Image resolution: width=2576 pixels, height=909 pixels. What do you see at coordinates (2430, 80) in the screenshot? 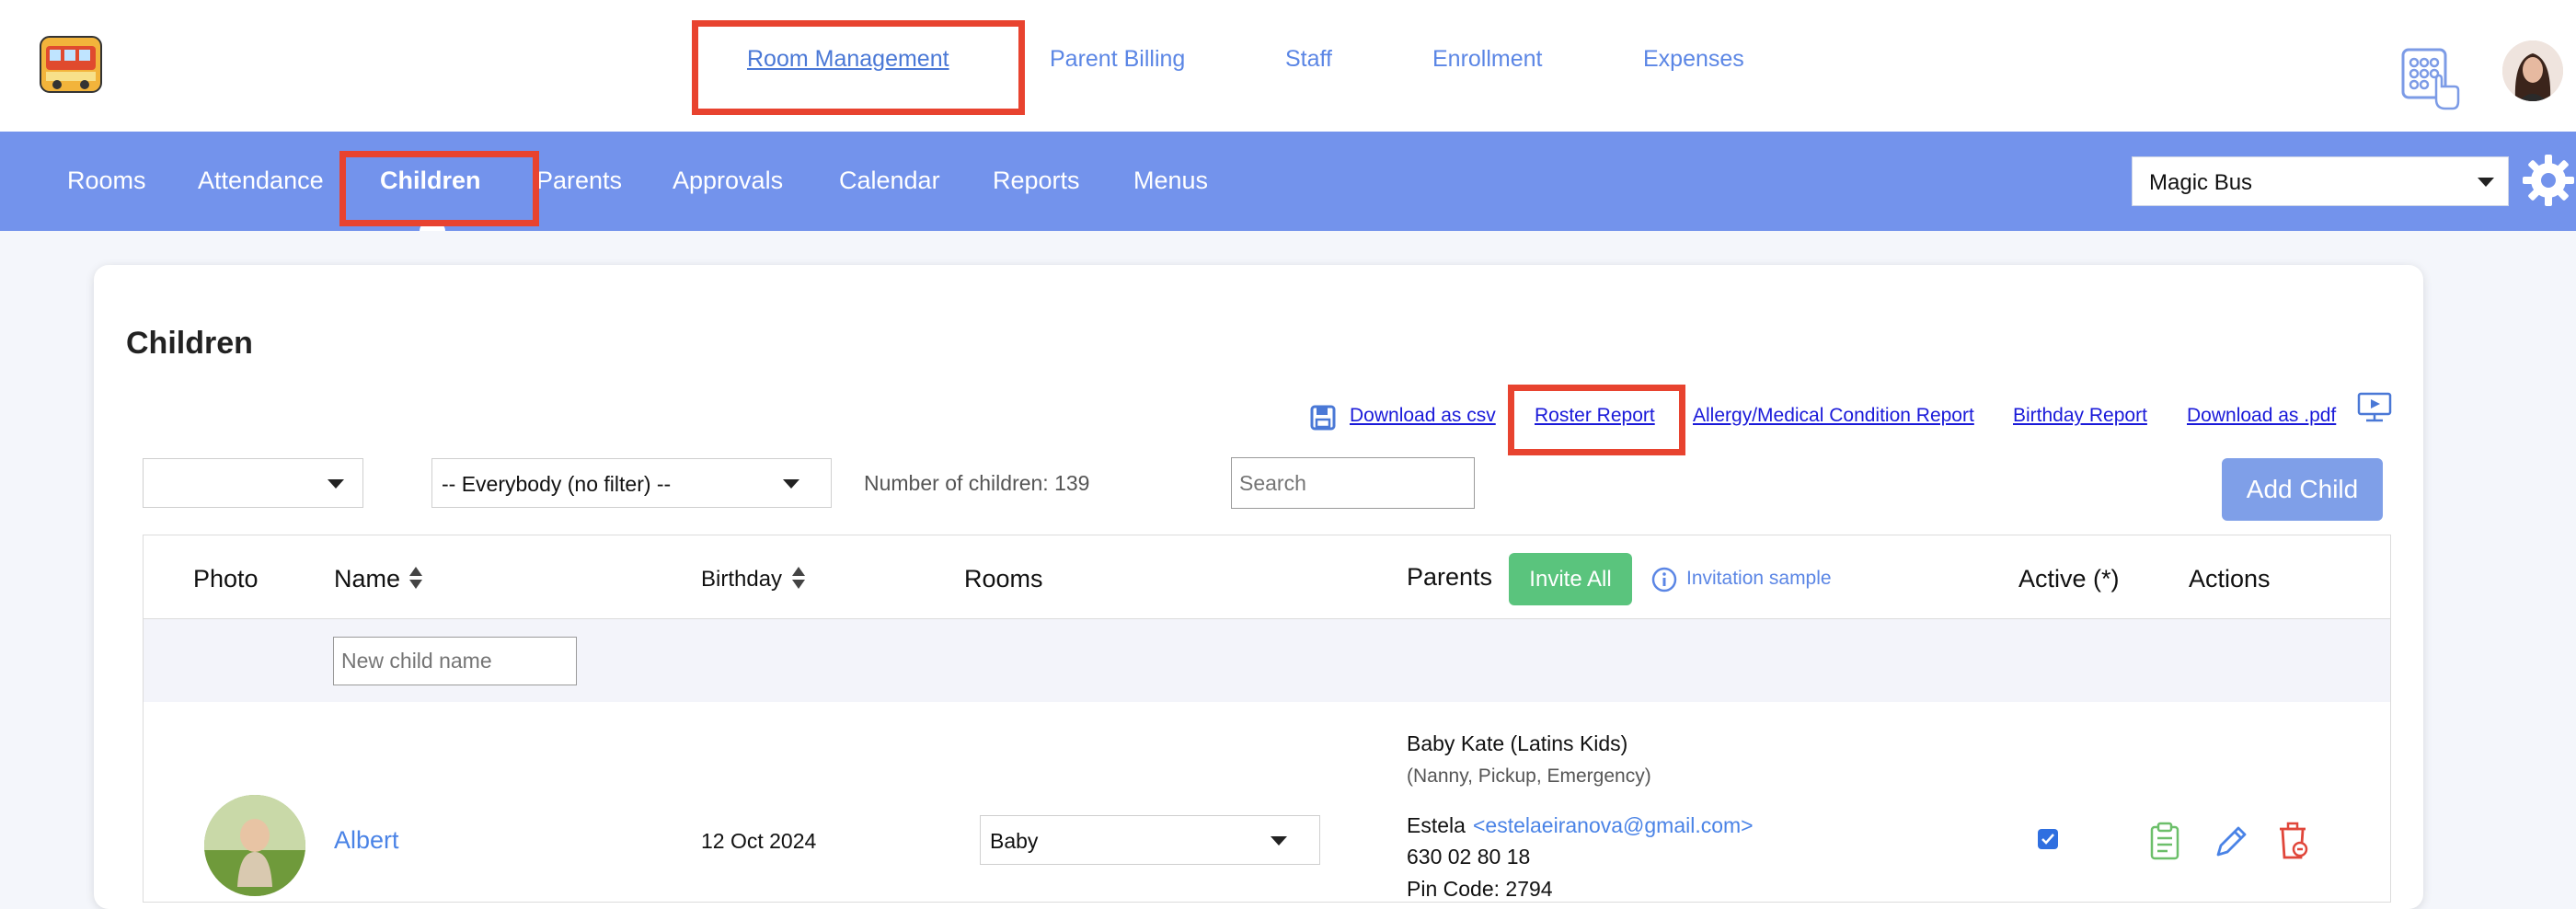
I see `keypad-touch-icon` at bounding box center [2430, 80].